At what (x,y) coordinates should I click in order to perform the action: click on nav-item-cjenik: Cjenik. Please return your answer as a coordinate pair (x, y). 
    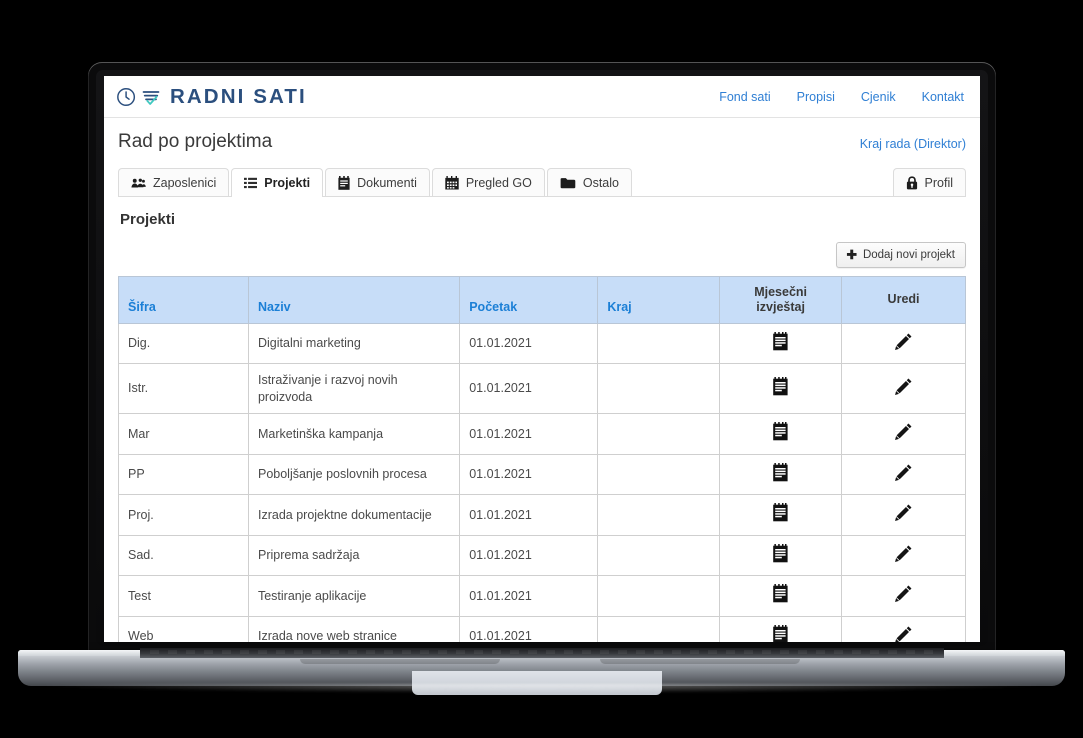
    Looking at the image, I should click on (878, 97).